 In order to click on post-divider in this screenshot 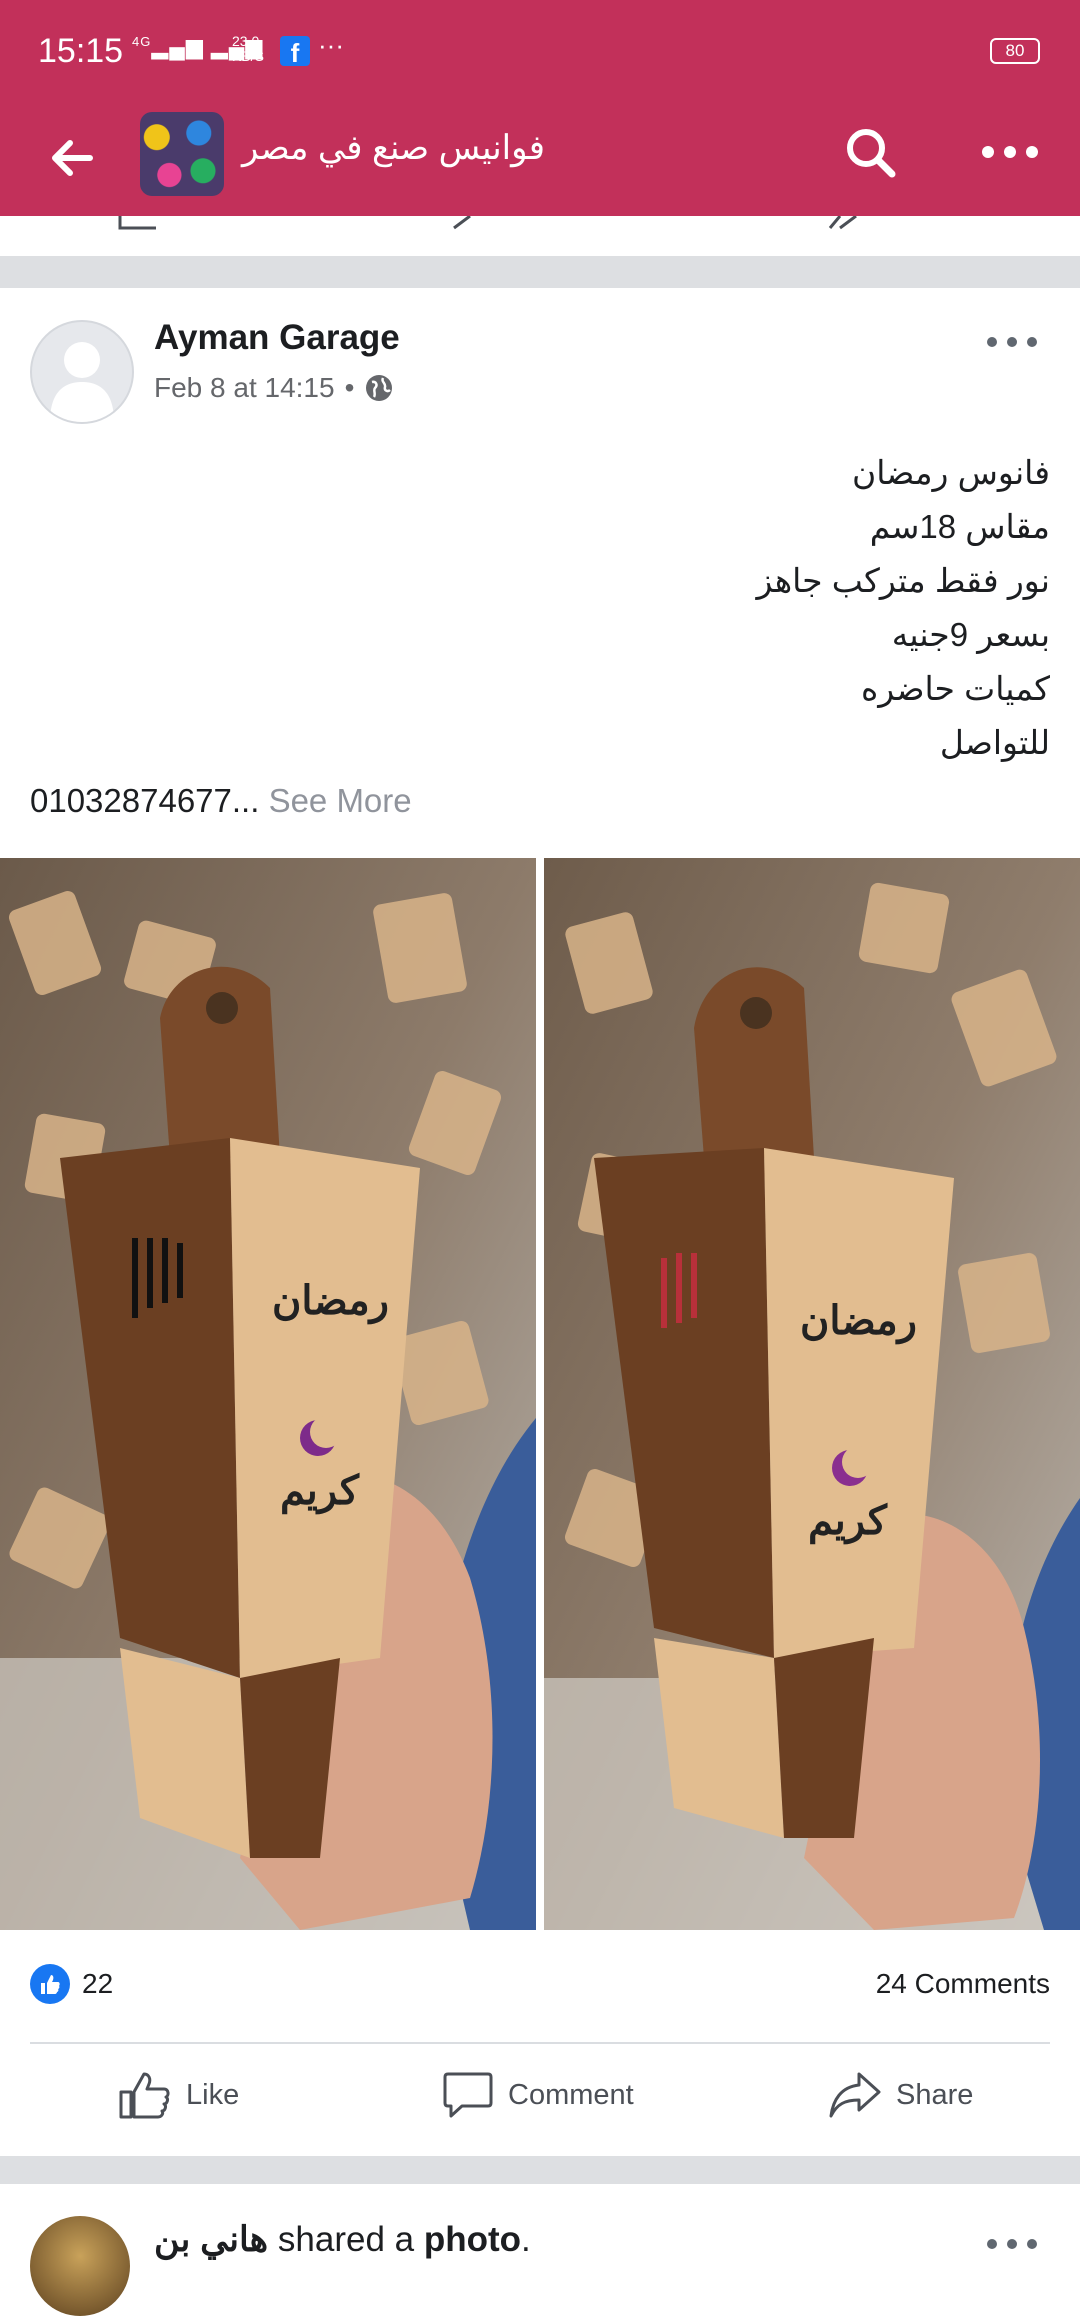, I will do `click(540, 2043)`.